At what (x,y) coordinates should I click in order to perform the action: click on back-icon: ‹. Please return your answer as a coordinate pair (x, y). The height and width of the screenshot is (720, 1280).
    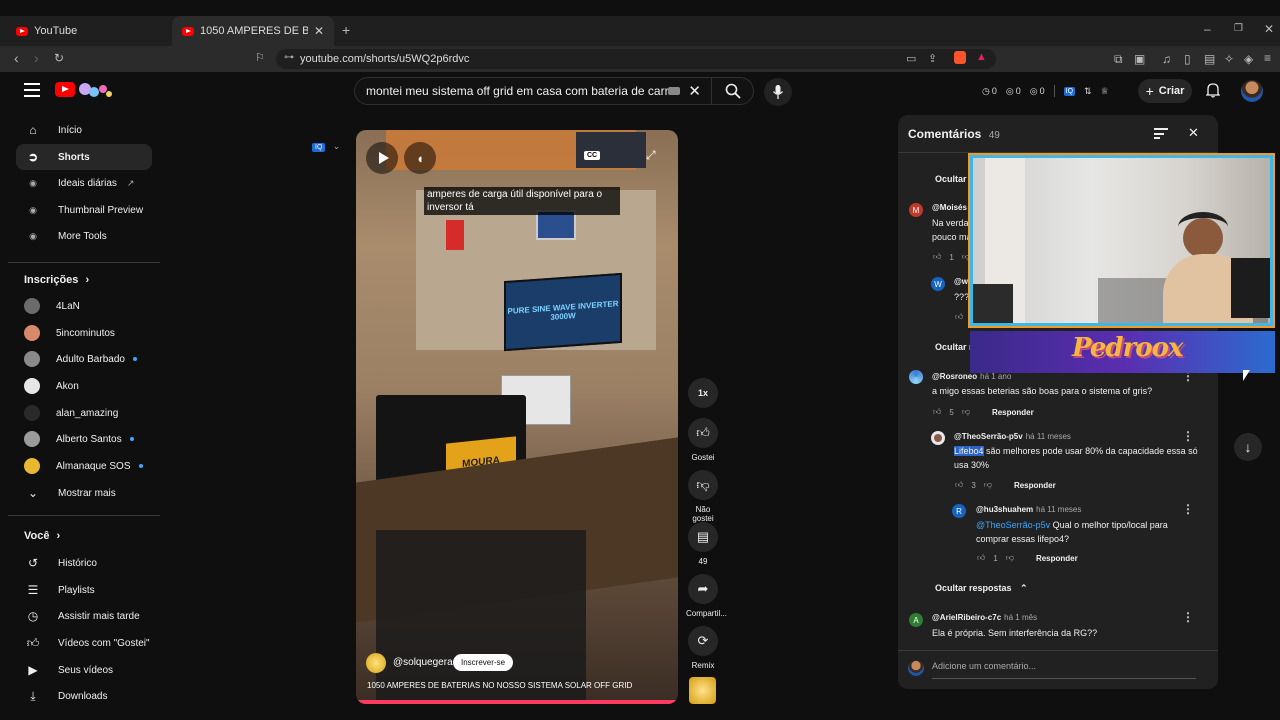
    Looking at the image, I should click on (16, 58).